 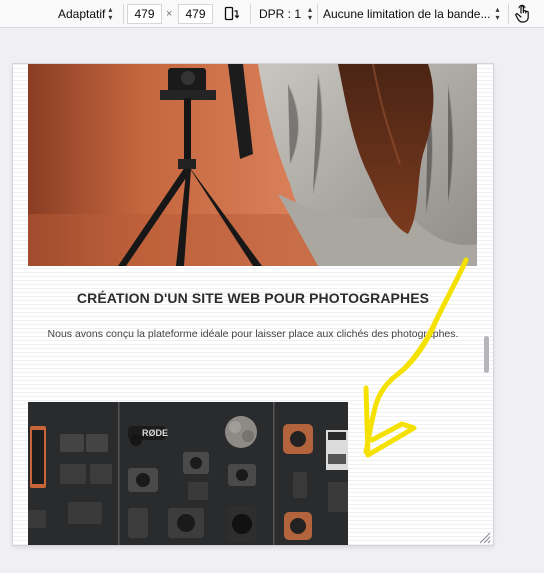 What do you see at coordinates (144, 14) in the screenshot?
I see `viewport-width-input` at bounding box center [144, 14].